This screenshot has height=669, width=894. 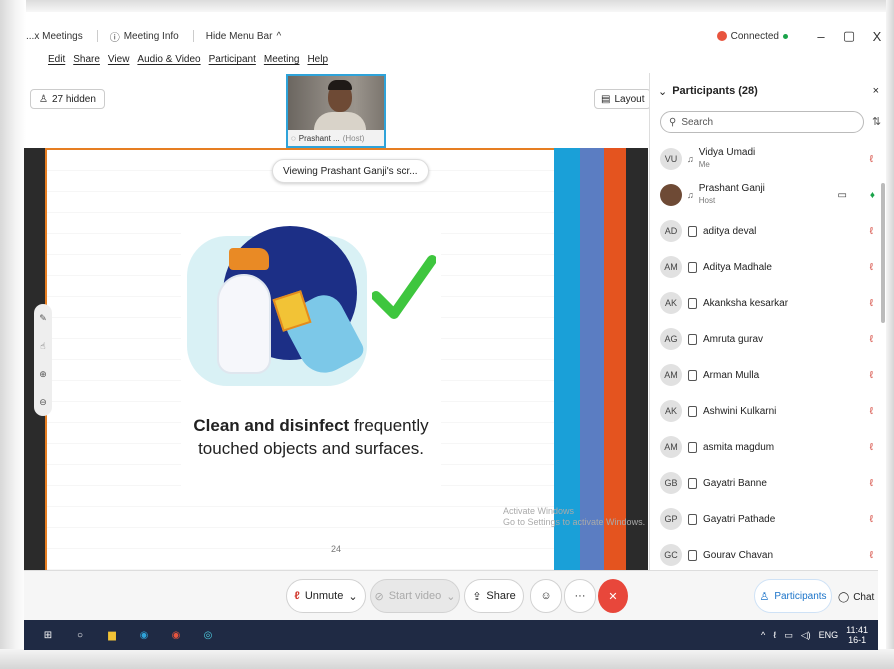 I want to click on host-video-thumbnail: ◌ Prashant ... (Host), so click(x=336, y=111).